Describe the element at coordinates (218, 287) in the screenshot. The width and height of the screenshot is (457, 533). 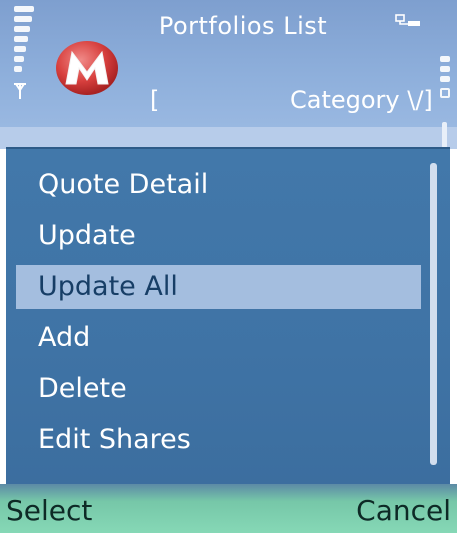
I see `menu-item-update-all: Update All` at that location.